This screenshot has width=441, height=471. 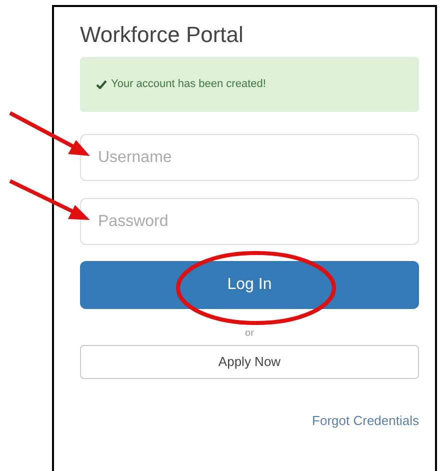 I want to click on login-button: Log In, so click(x=249, y=285).